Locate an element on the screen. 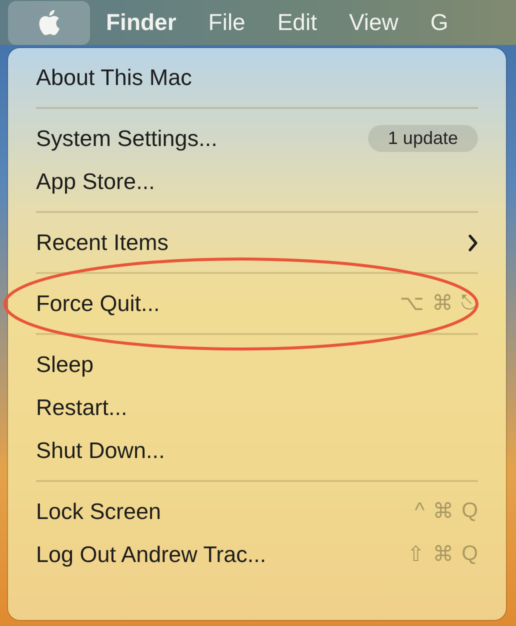  menu-item: Recent Items is located at coordinates (252, 243).